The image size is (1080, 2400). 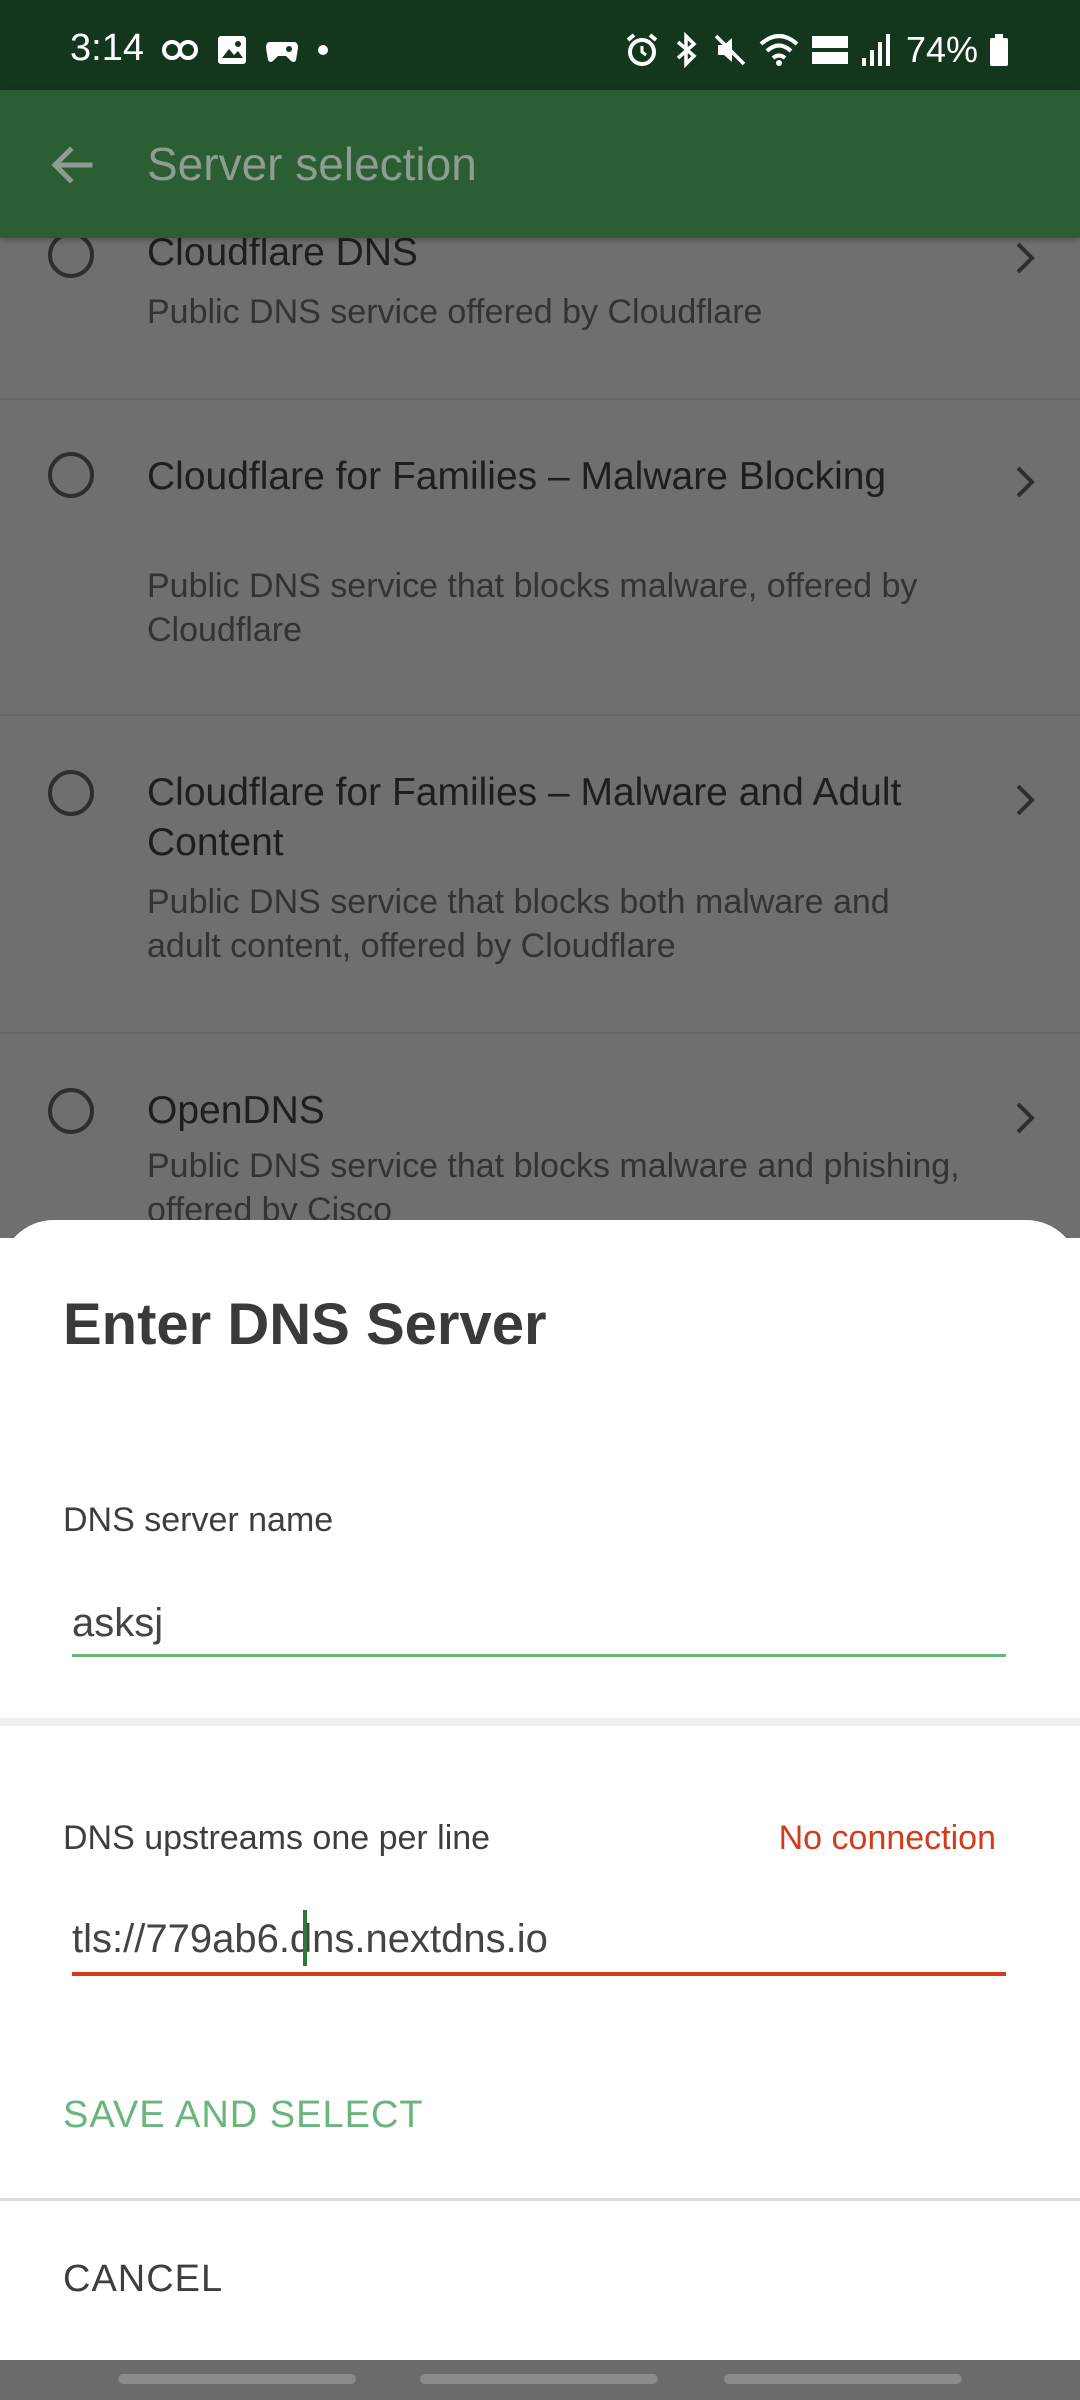 What do you see at coordinates (540, 45) in the screenshot?
I see `status-bar: 3:14 74%` at bounding box center [540, 45].